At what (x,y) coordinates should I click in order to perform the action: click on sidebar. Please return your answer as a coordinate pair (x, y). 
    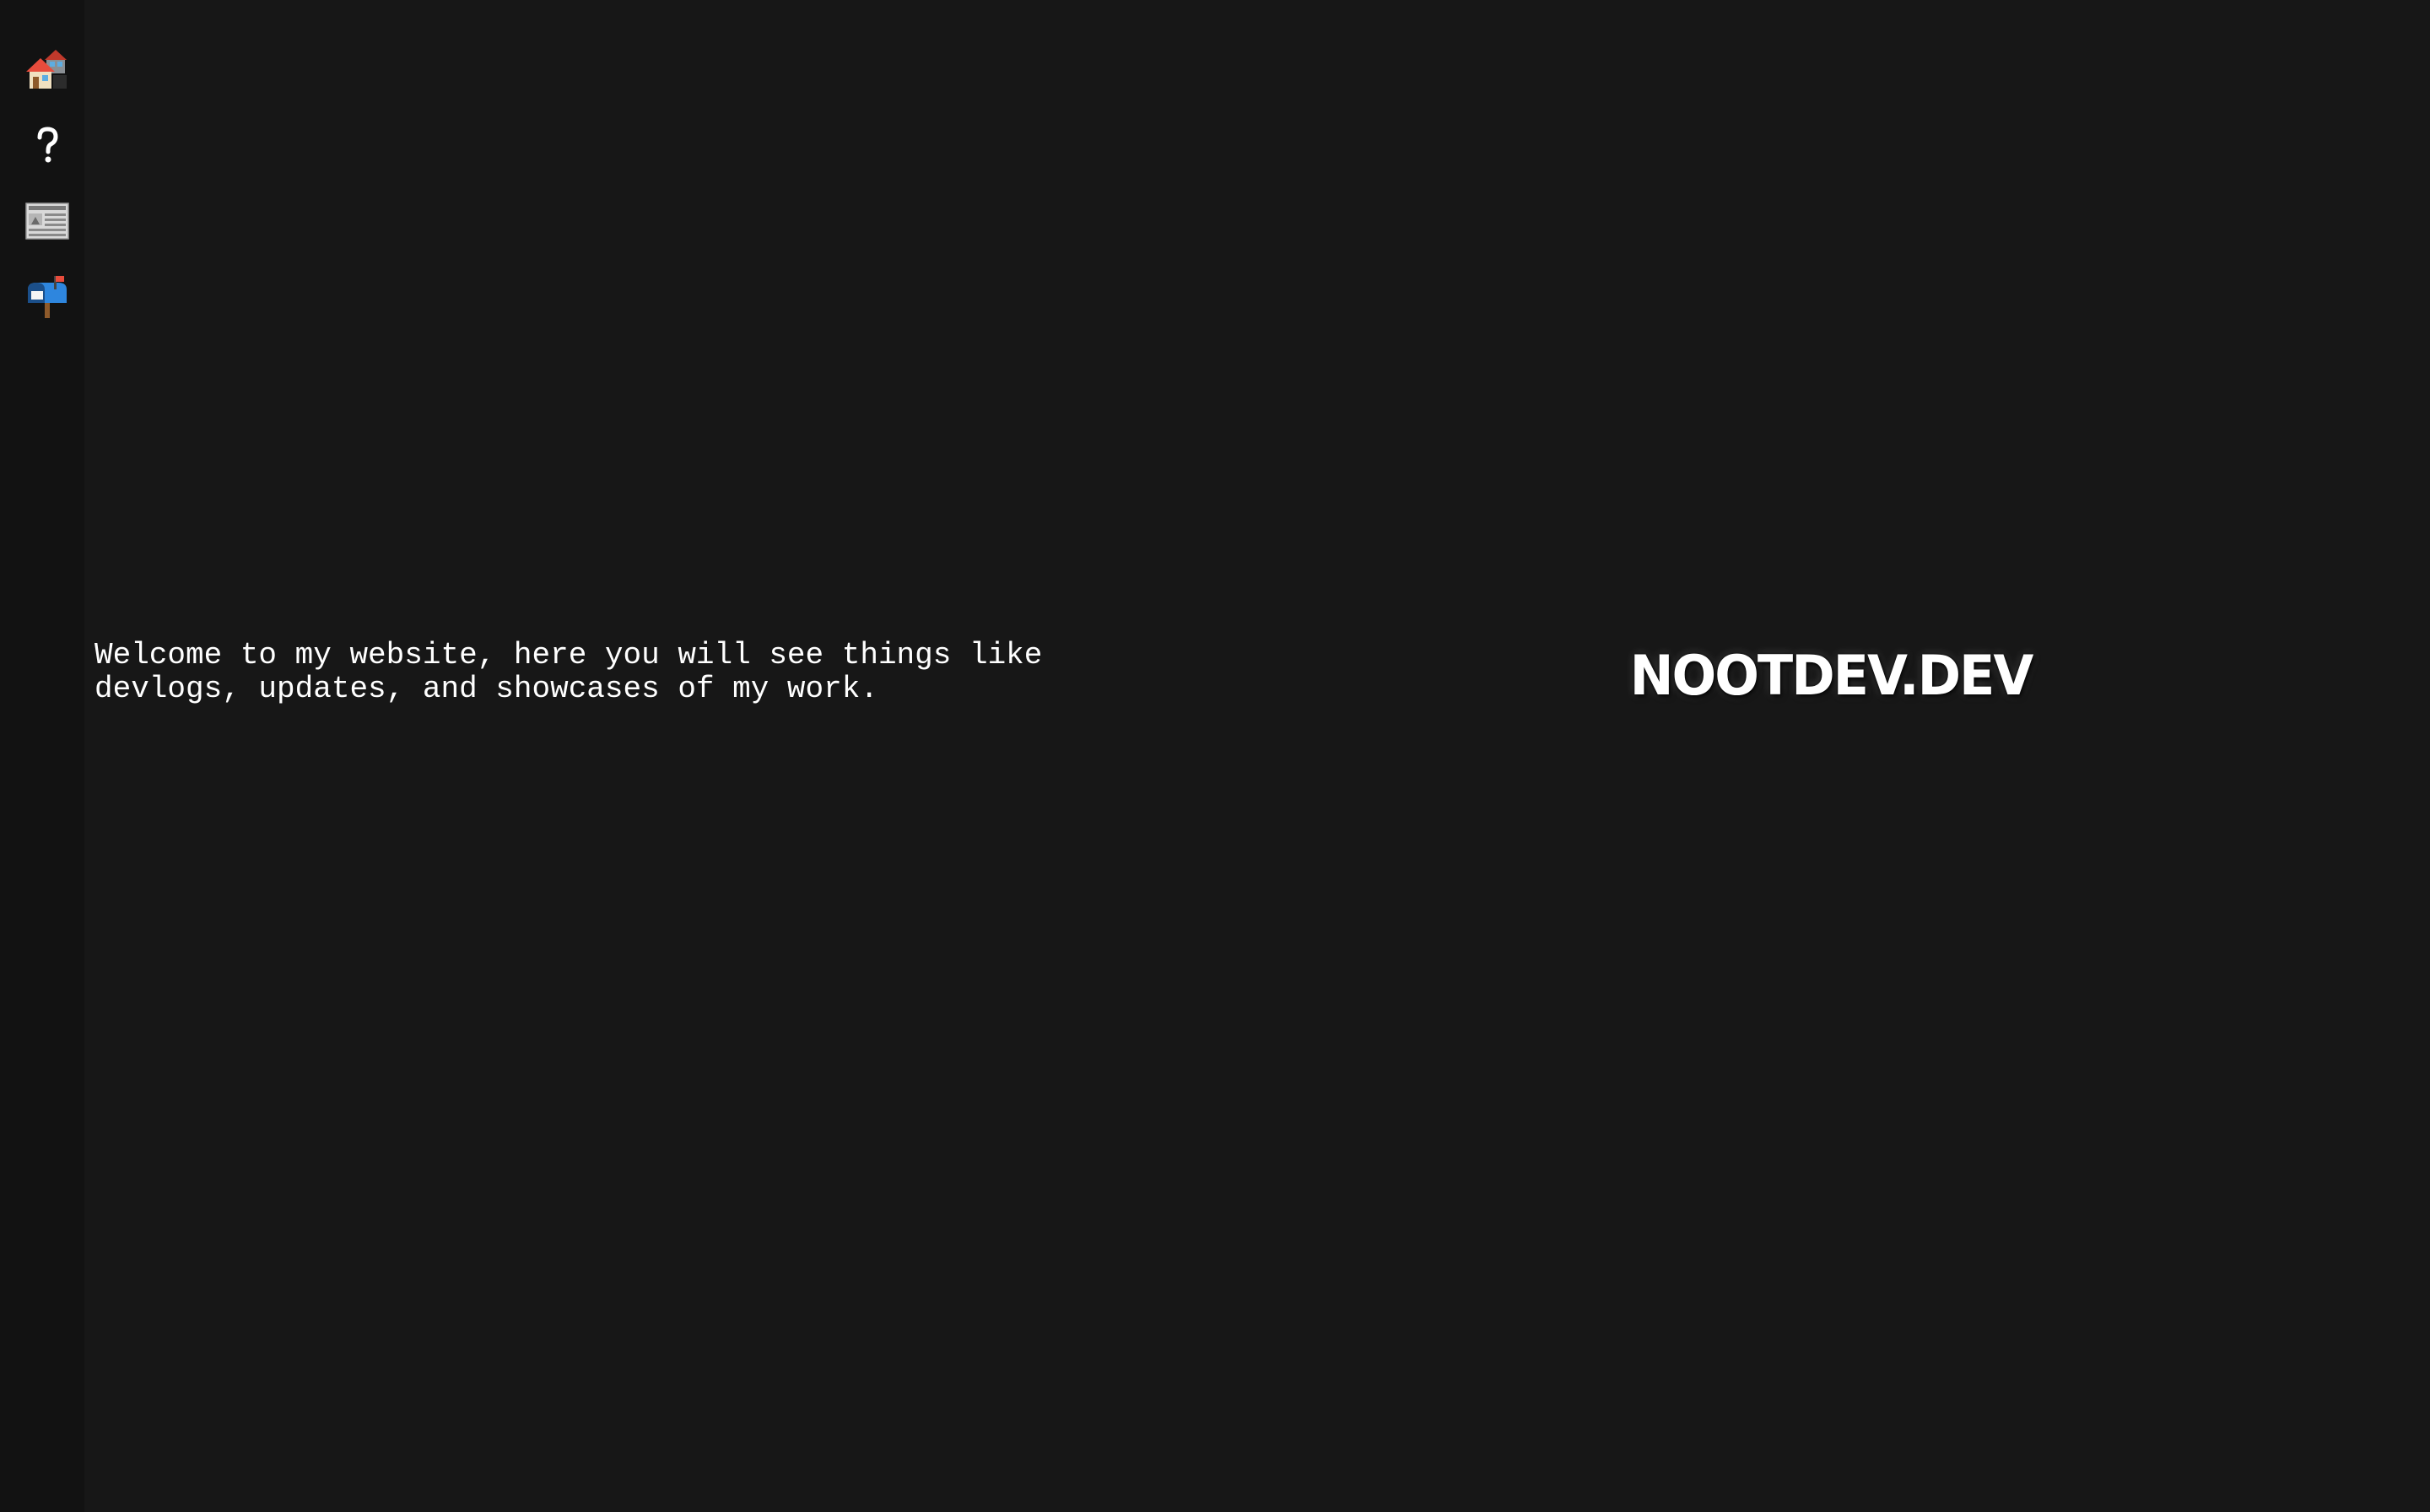
    Looking at the image, I should click on (42, 756).